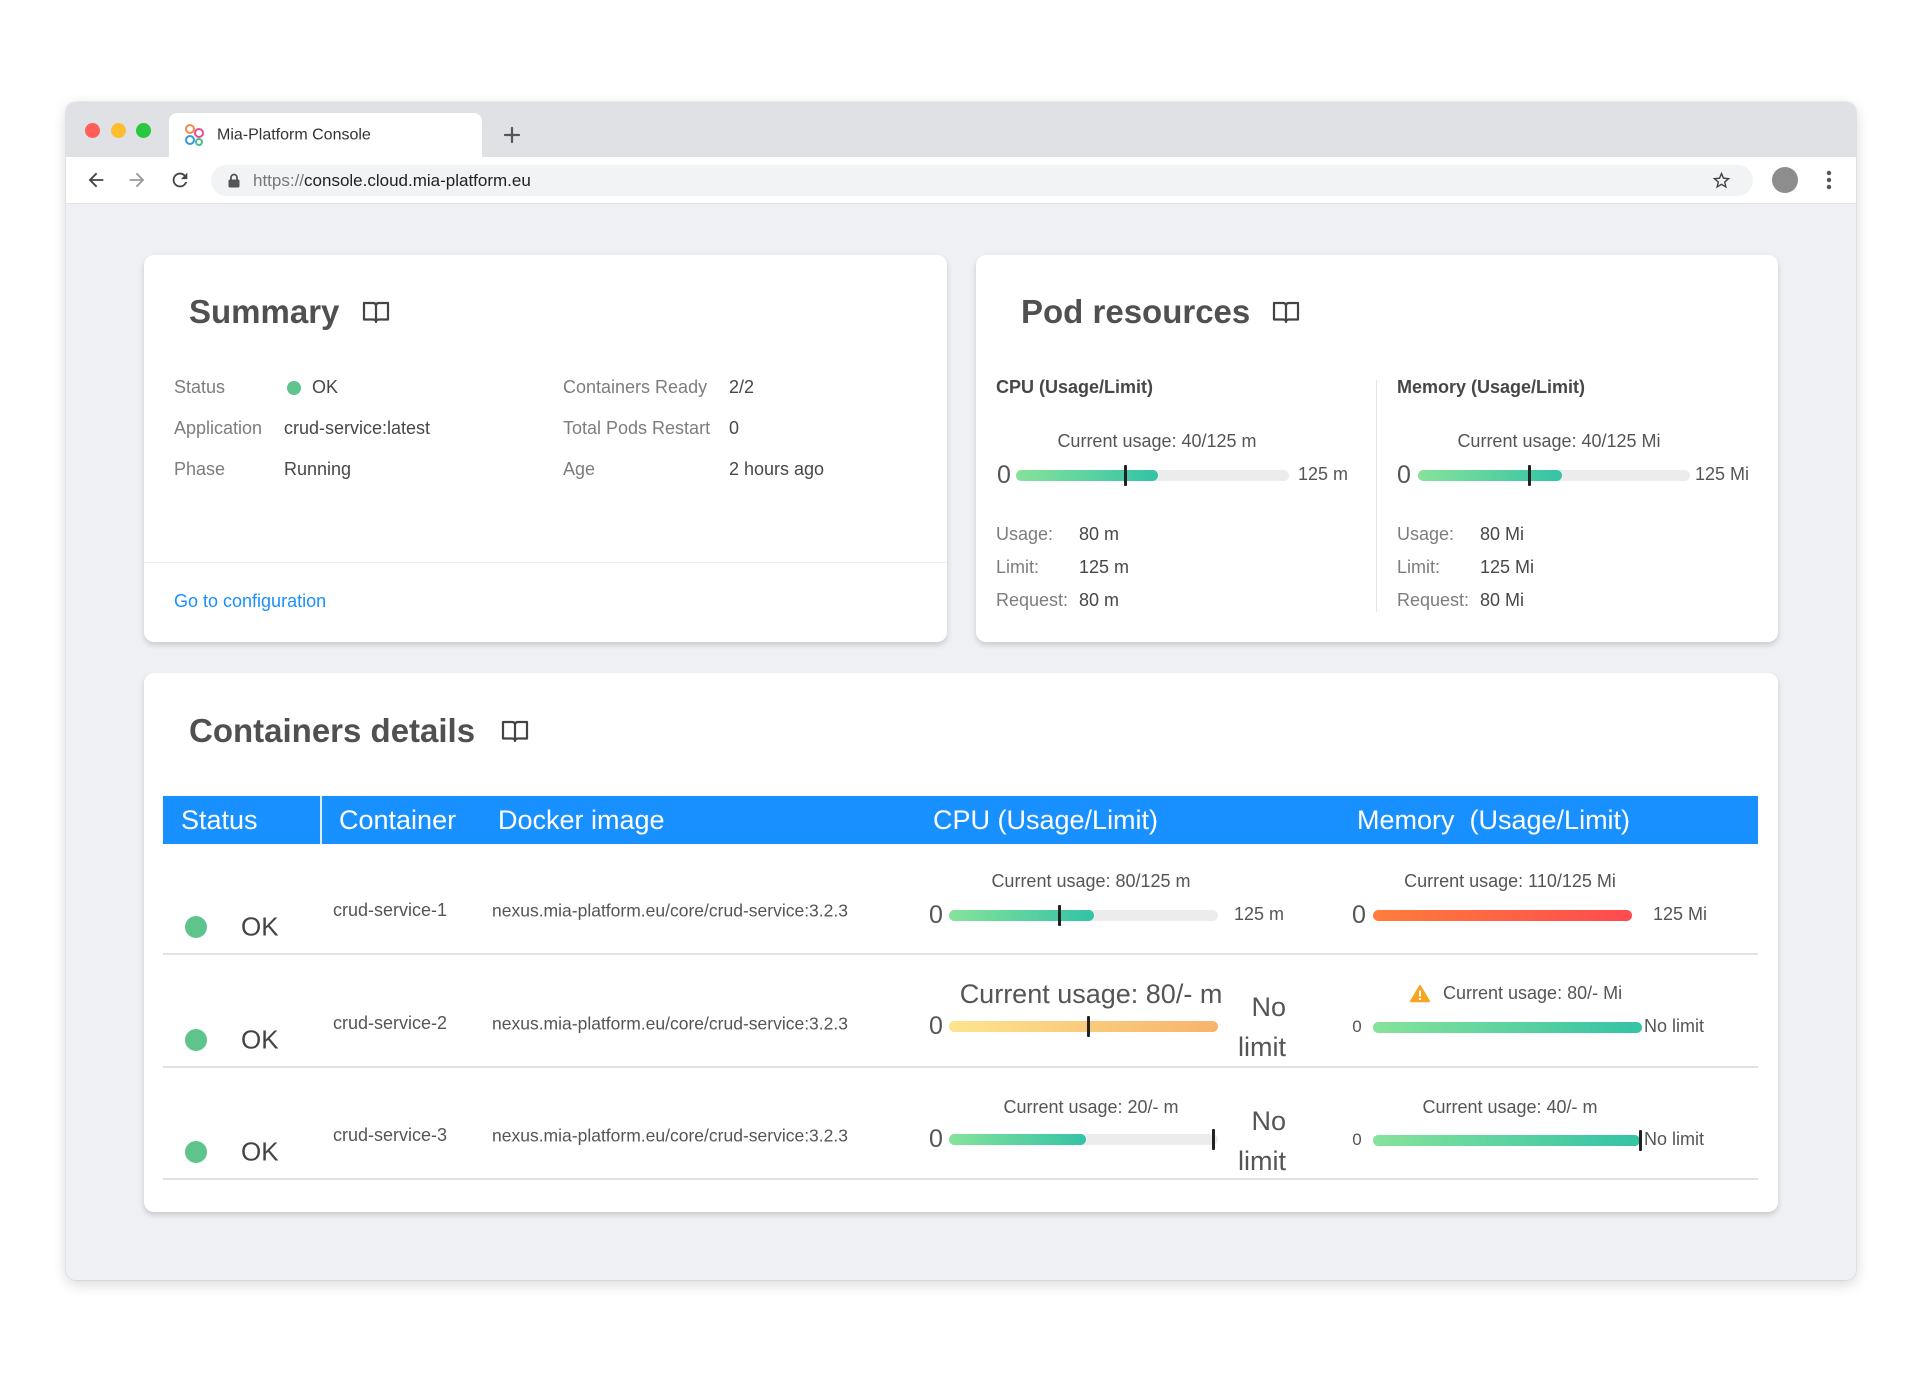 This screenshot has height=1382, width=1920. I want to click on url-input: https://console.cloud.mia-platform.eu, so click(982, 180).